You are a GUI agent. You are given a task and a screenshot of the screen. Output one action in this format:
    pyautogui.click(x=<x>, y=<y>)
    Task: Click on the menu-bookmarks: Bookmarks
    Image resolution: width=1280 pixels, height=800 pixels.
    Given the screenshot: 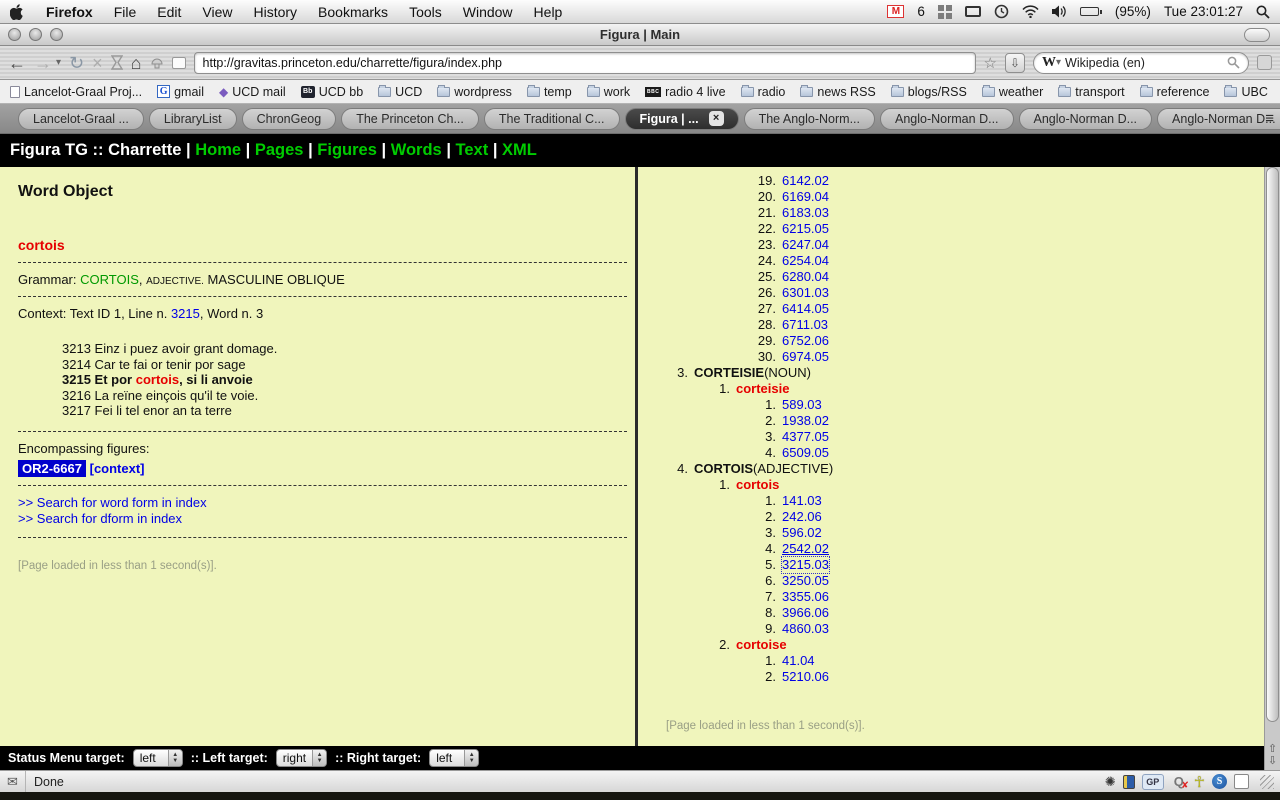 What is the action you would take?
    pyautogui.click(x=353, y=12)
    